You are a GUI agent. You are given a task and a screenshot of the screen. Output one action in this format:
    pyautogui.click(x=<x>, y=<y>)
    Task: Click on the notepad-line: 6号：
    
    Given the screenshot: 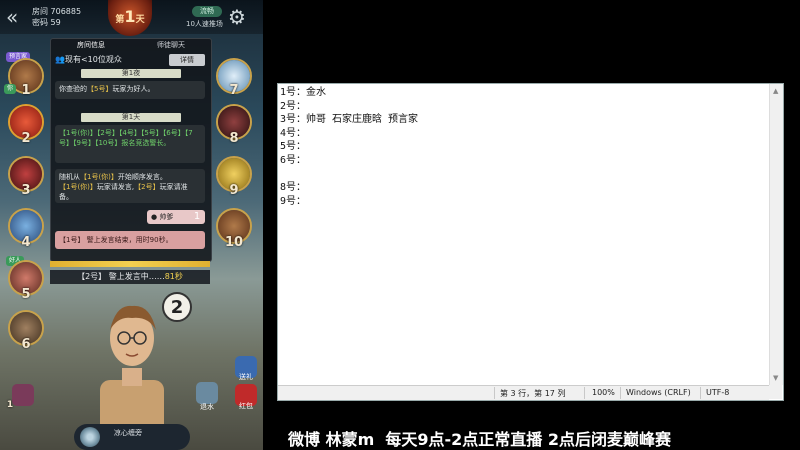 What is the action you would take?
    pyautogui.click(x=293, y=160)
    